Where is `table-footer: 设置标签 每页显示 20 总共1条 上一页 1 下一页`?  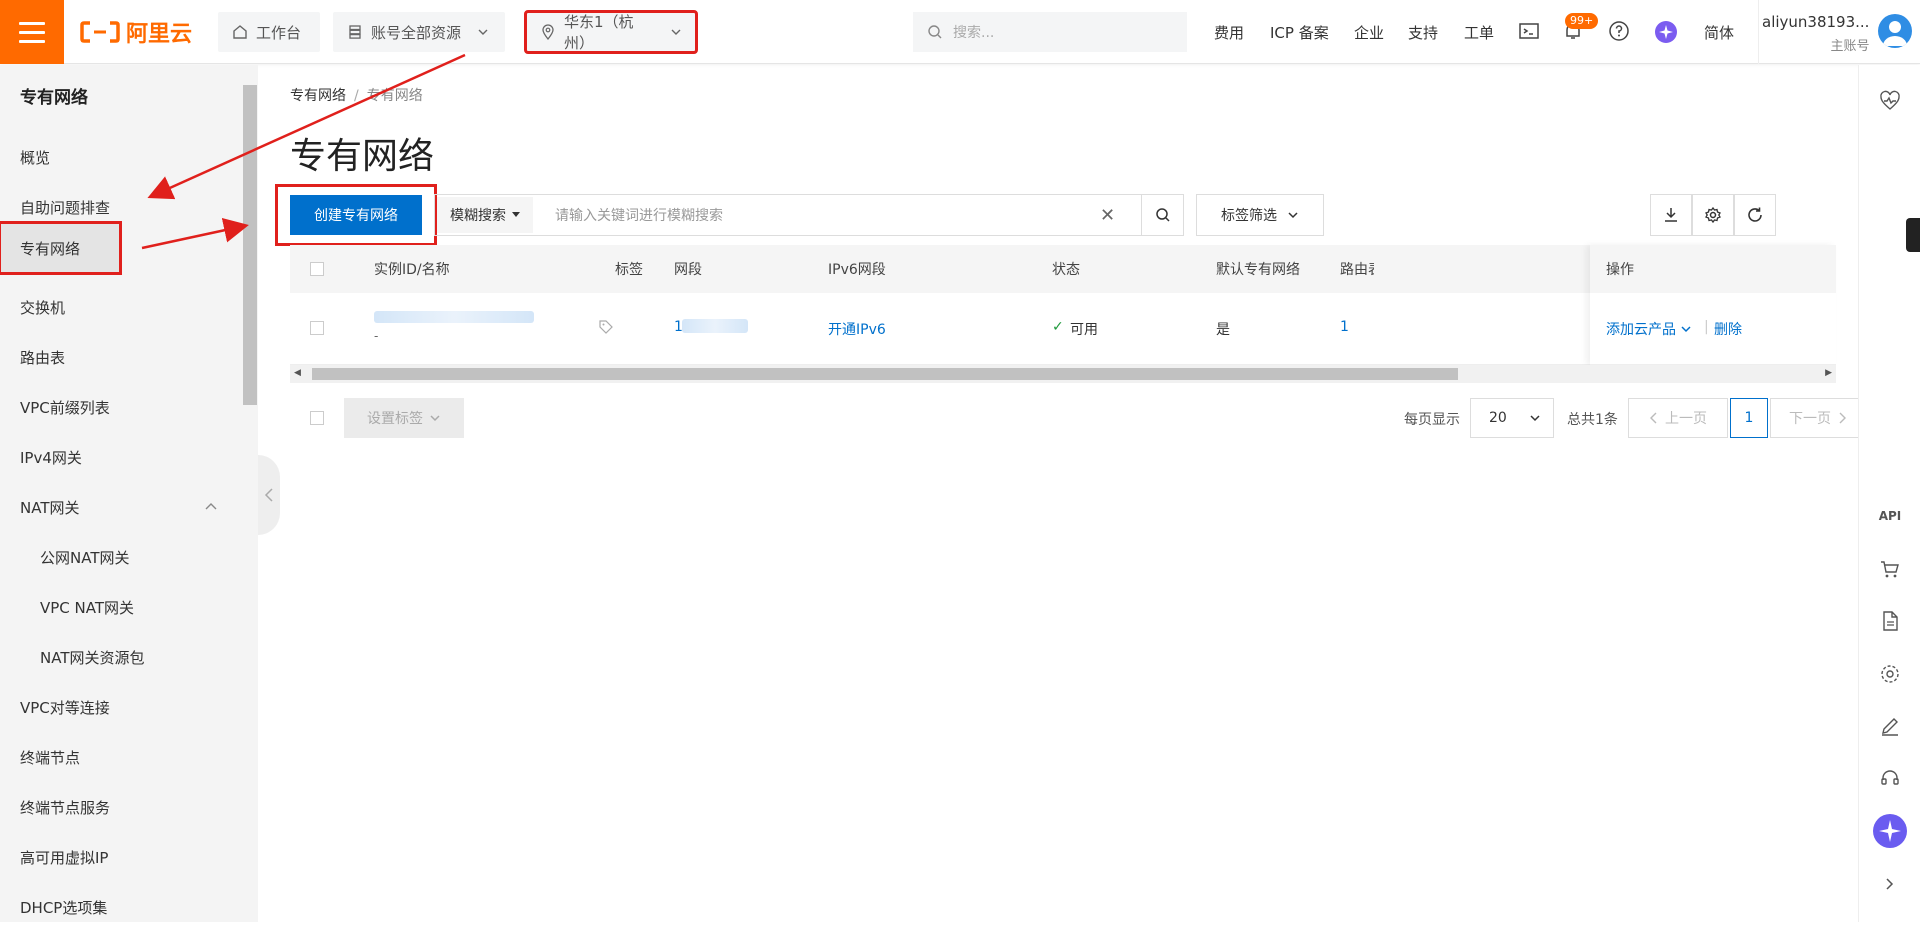 table-footer: 设置标签 每页显示 20 总共1条 上一页 1 下一页 is located at coordinates (1078, 419).